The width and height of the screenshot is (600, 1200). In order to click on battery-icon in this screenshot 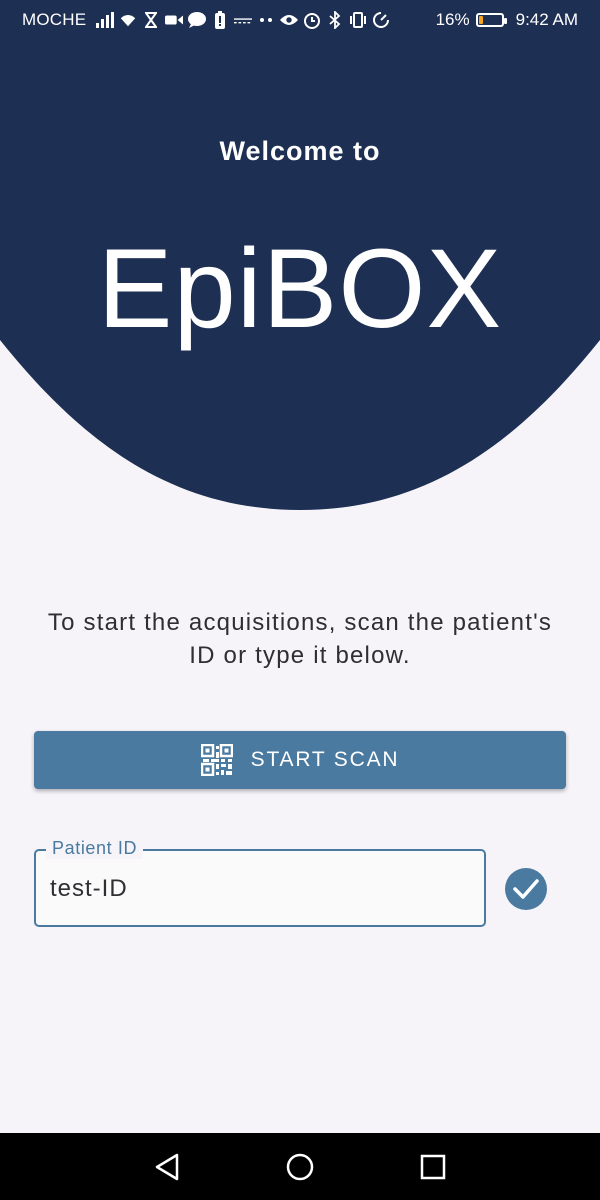, I will do `click(491, 20)`.